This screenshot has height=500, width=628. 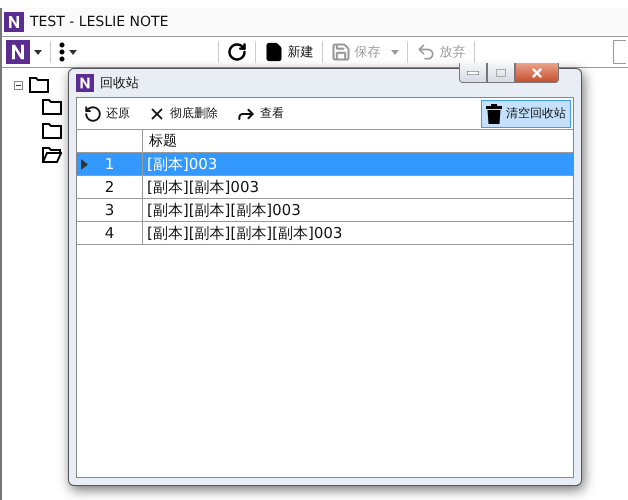 What do you see at coordinates (619, 52) in the screenshot?
I see `input-field` at bounding box center [619, 52].